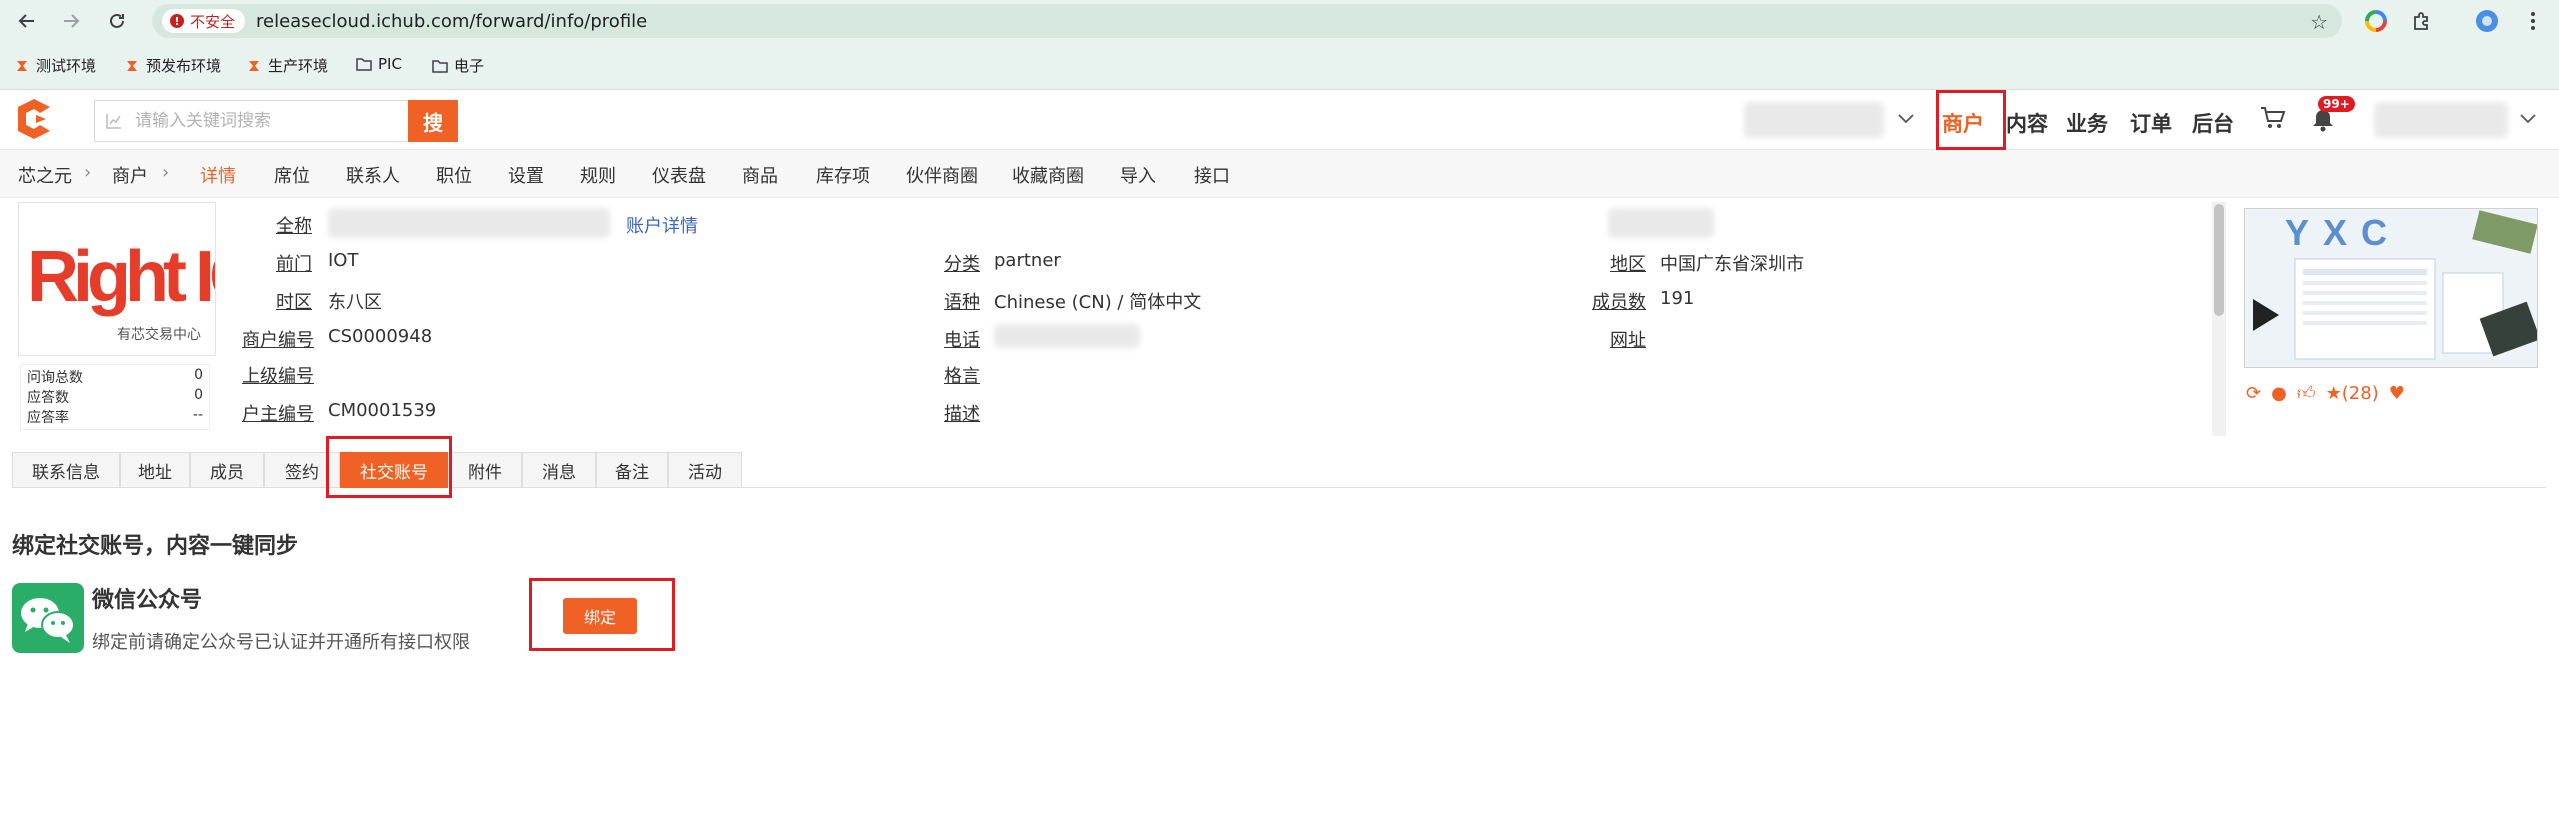  What do you see at coordinates (390, 64) in the screenshot?
I see `bookmark-label: PIC` at bounding box center [390, 64].